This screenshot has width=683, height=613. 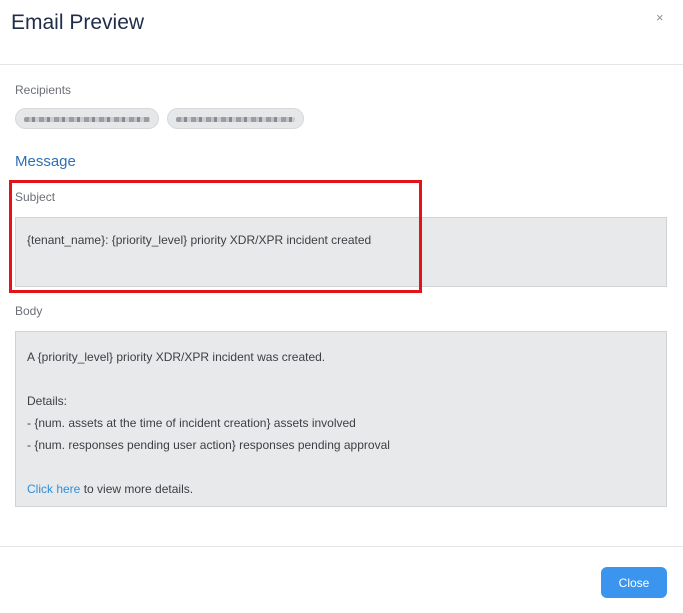 What do you see at coordinates (341, 32) in the screenshot?
I see `dialog-header: Email Preview ×` at bounding box center [341, 32].